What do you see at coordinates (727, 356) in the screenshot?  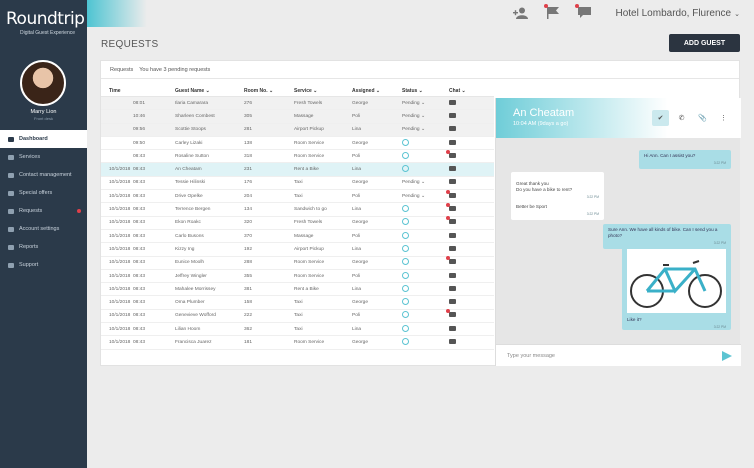 I see `send-icon` at bounding box center [727, 356].